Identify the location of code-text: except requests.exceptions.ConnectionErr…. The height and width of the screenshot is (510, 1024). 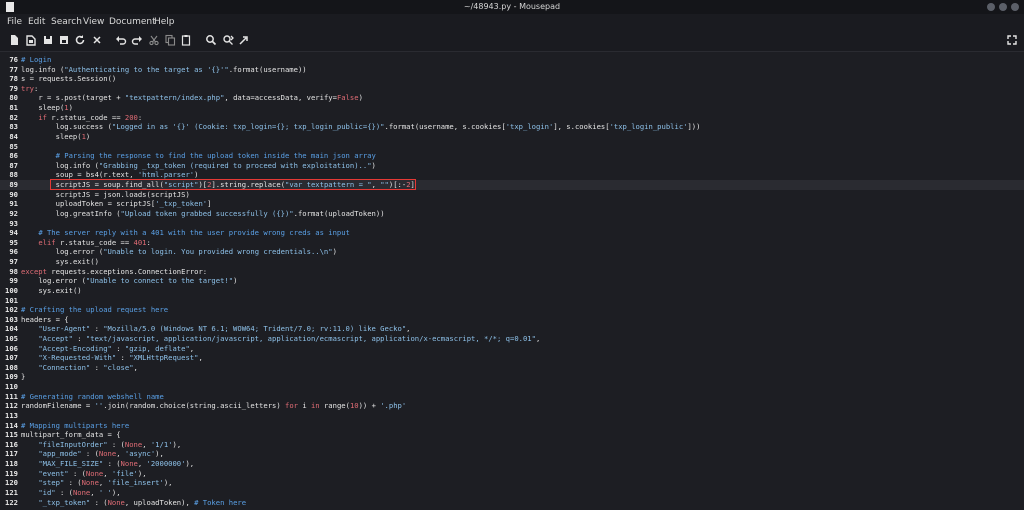
(114, 272).